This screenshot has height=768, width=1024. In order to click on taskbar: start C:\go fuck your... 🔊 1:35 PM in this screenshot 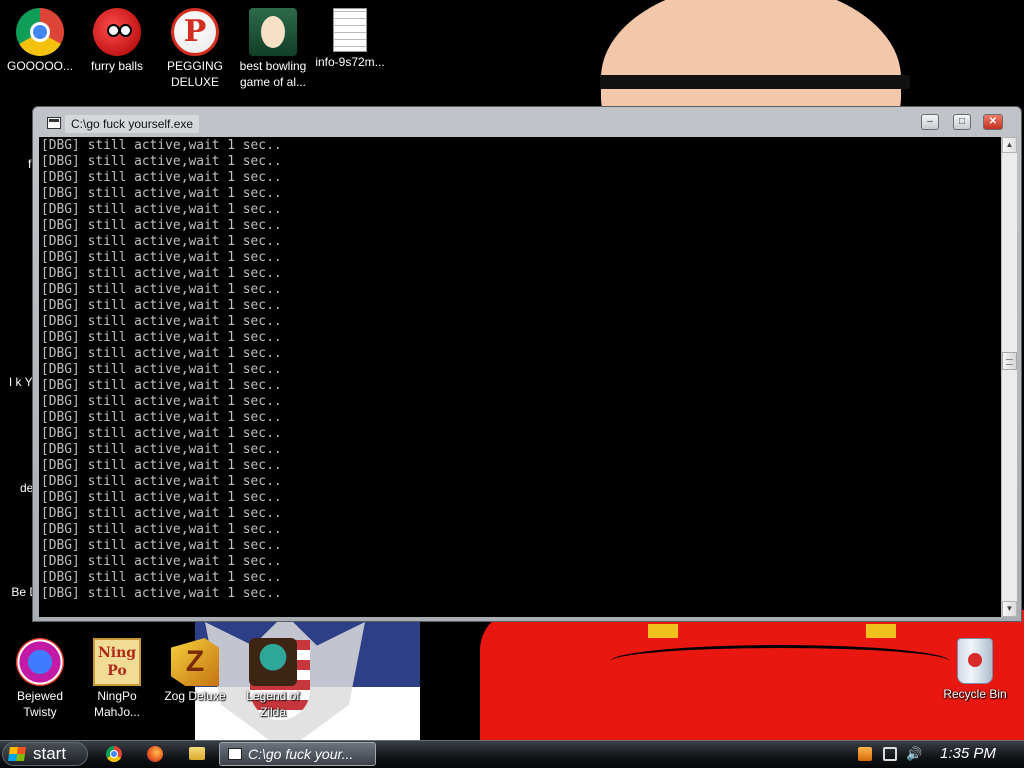, I will do `click(512, 754)`.